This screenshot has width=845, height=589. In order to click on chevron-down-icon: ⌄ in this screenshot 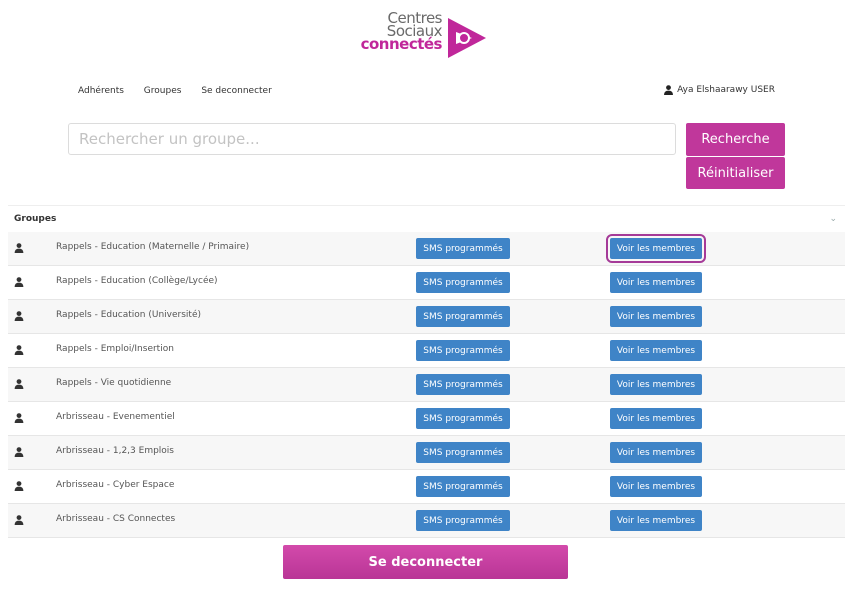, I will do `click(833, 219)`.